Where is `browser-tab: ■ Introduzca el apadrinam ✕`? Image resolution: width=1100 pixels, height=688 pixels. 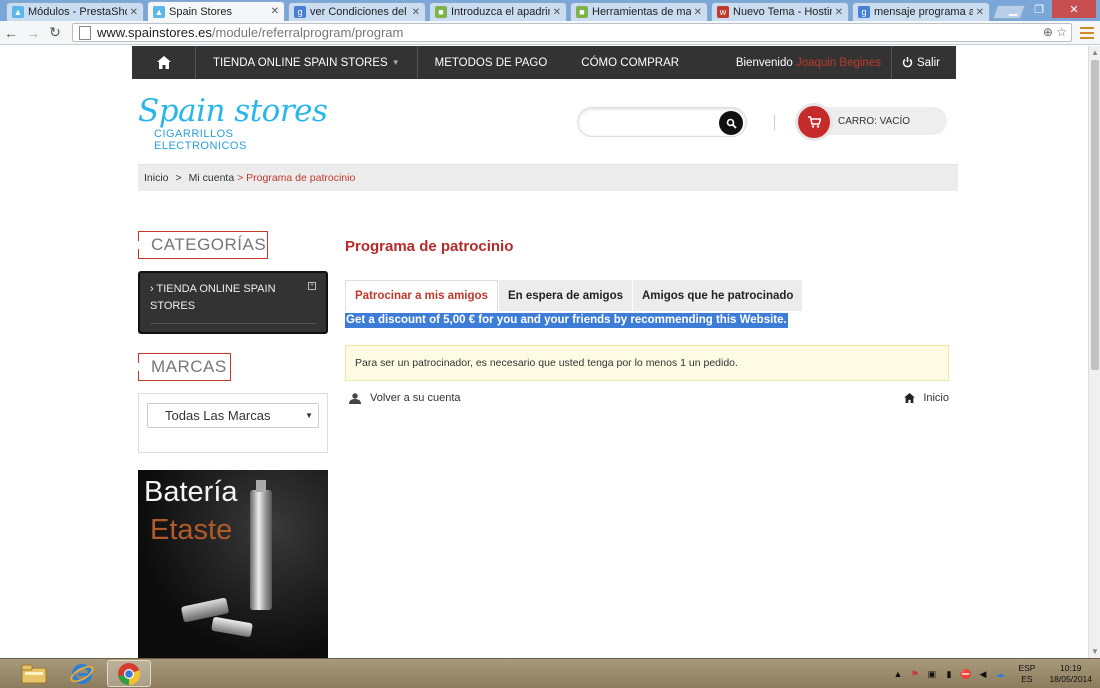
browser-tab: ■ Introduzca el apadrinam ✕ is located at coordinates (498, 11).